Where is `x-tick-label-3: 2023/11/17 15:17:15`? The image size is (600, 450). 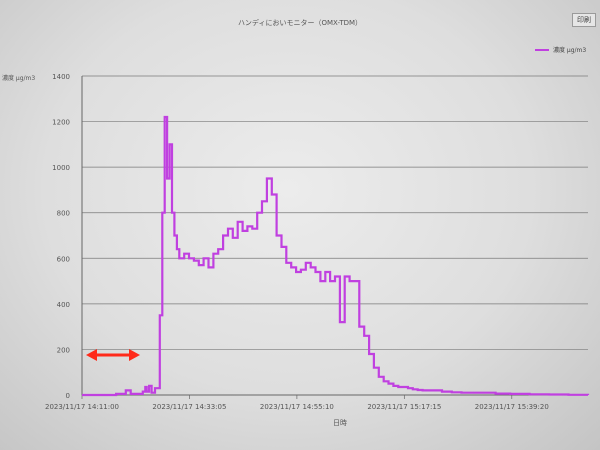 x-tick-label-3: 2023/11/17 15:17:15 is located at coordinates (404, 407).